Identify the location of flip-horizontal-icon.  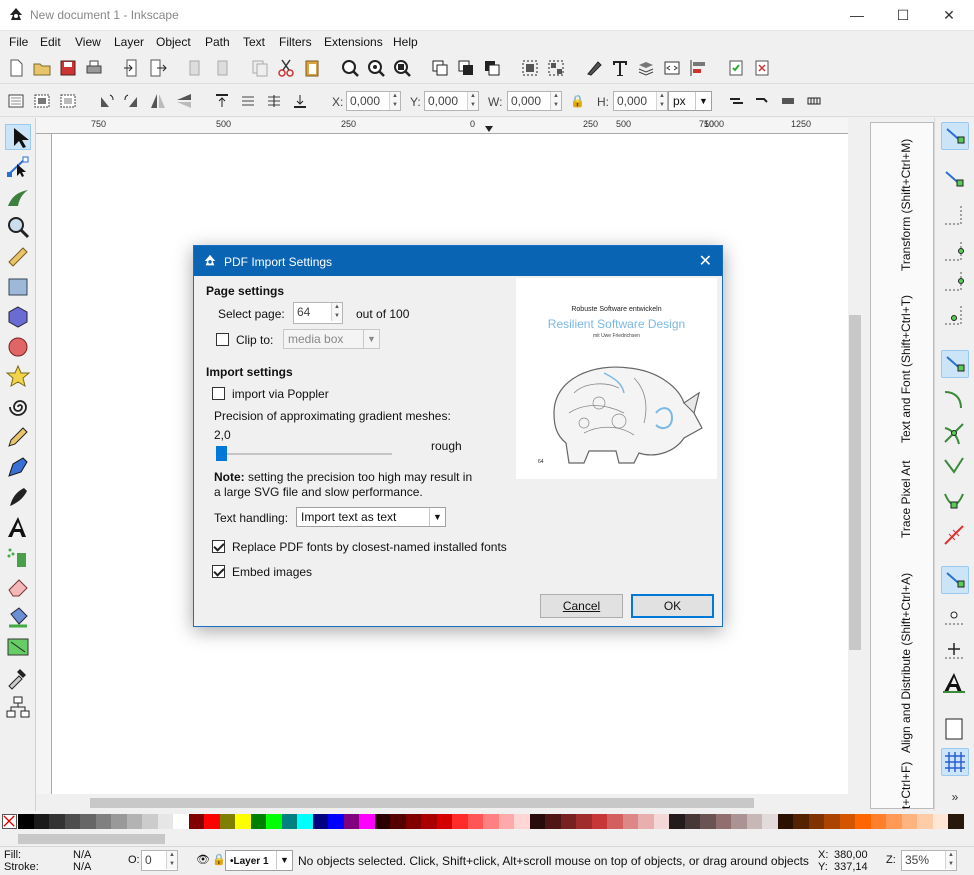
(158, 101).